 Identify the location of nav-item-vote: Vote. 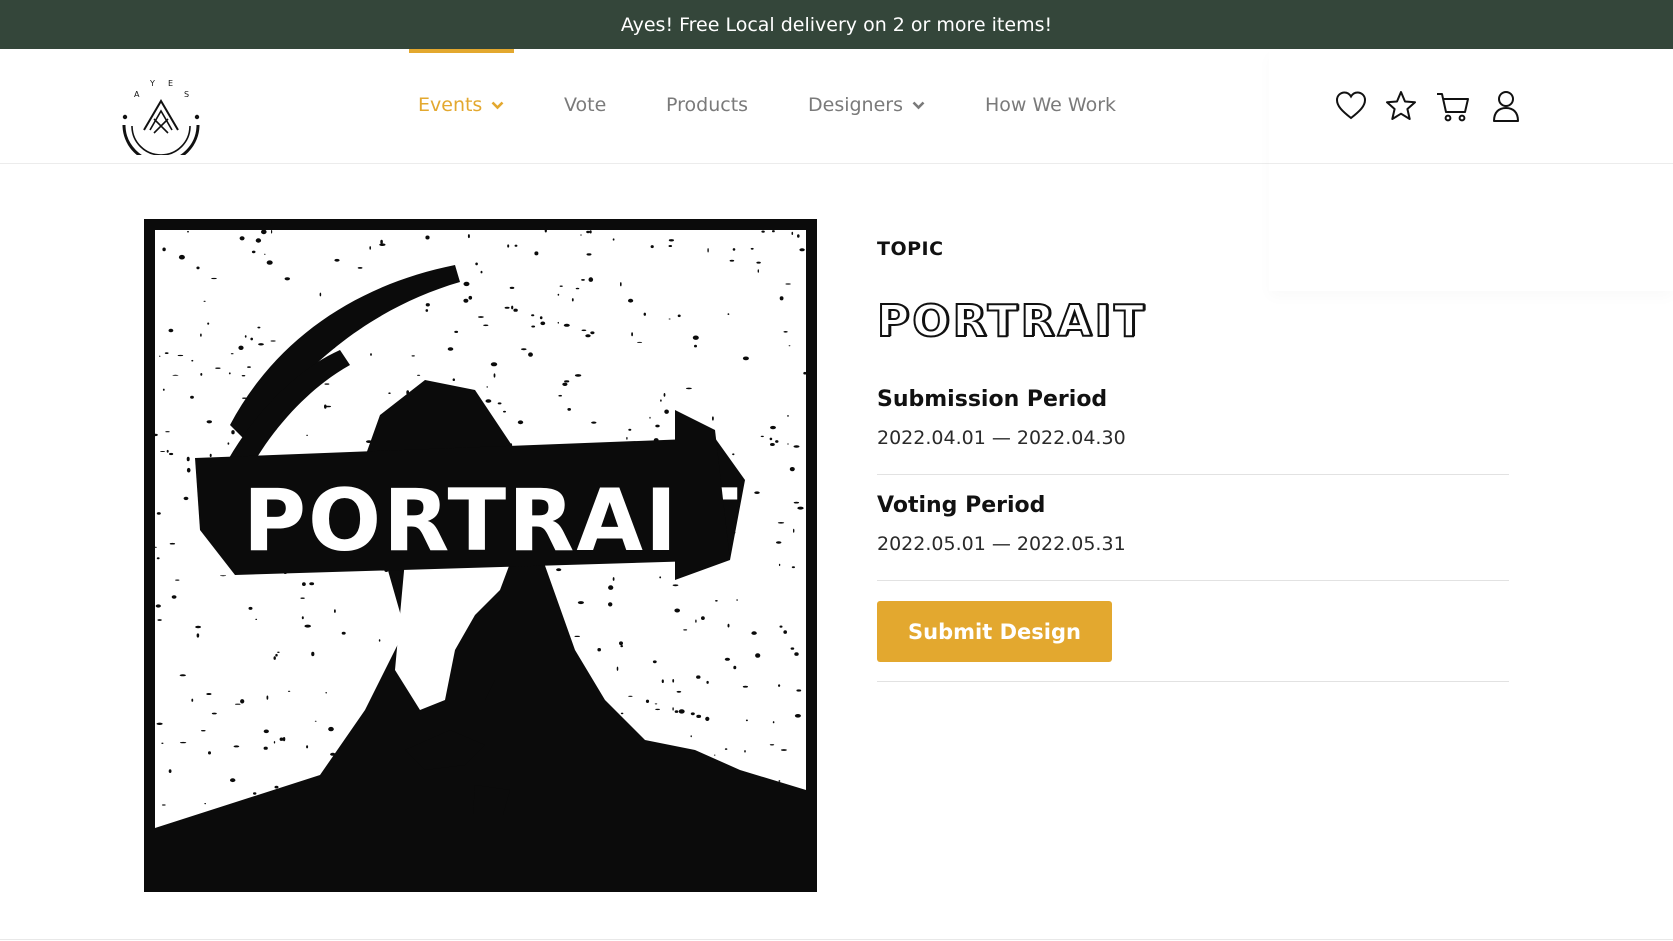
(585, 105).